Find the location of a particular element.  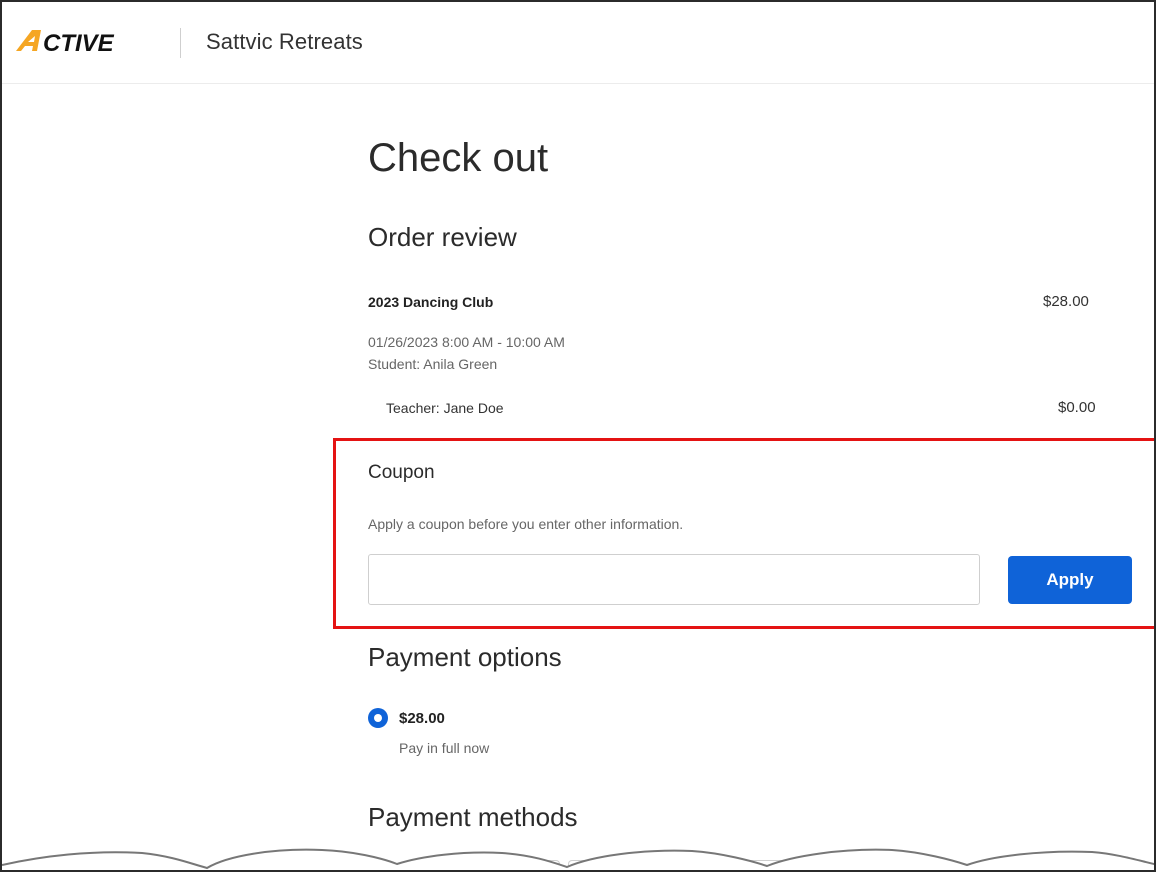

order-item-name: 2023 Dancing Club is located at coordinates (431, 302).